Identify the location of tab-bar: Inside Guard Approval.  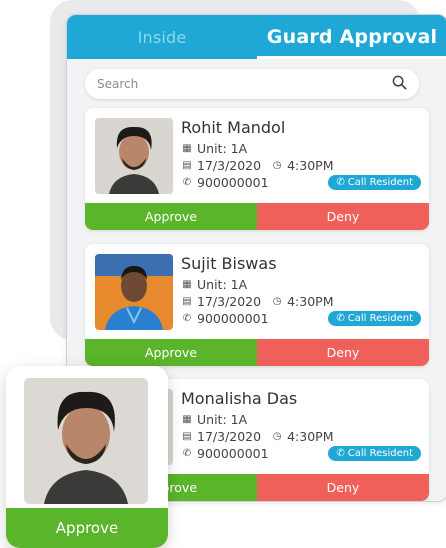
(256, 37).